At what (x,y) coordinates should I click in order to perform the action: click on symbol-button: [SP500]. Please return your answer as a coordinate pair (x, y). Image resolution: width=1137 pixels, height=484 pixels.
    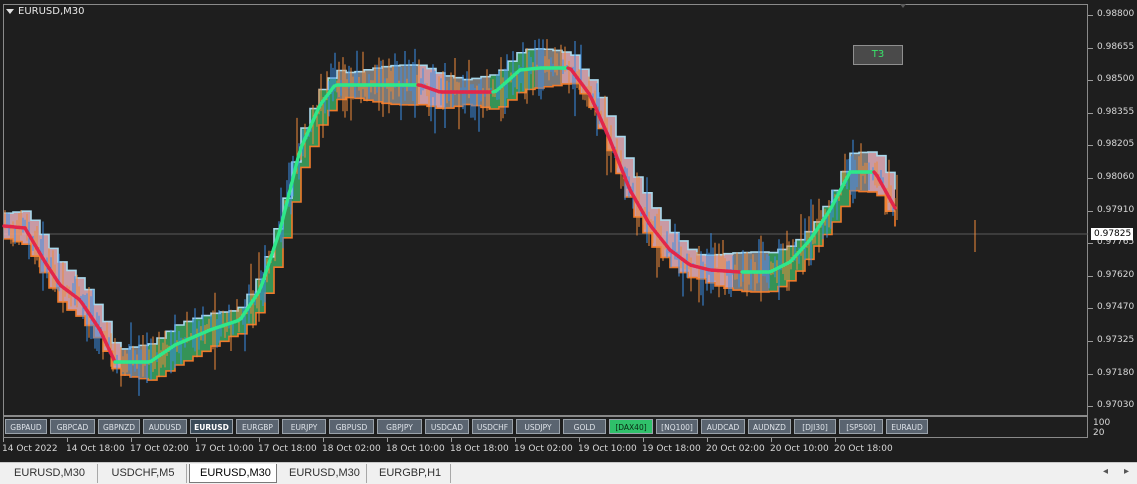
    Looking at the image, I should click on (861, 426).